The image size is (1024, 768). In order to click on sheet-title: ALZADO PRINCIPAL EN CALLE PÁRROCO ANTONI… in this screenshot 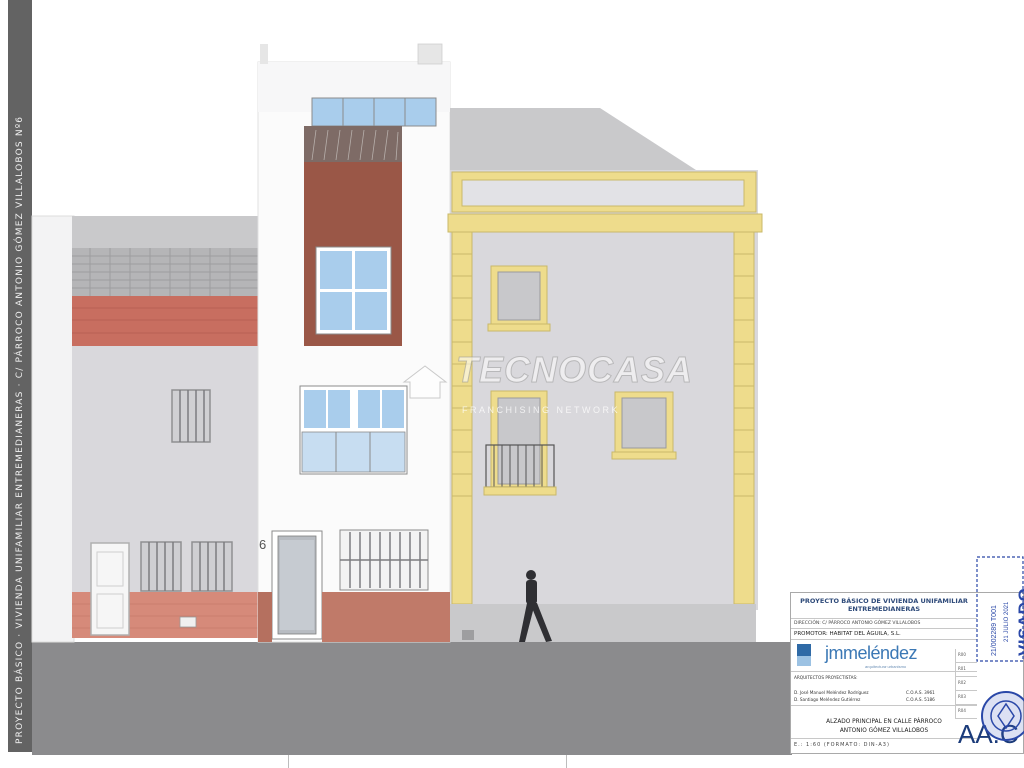, I will do `click(884, 727)`.